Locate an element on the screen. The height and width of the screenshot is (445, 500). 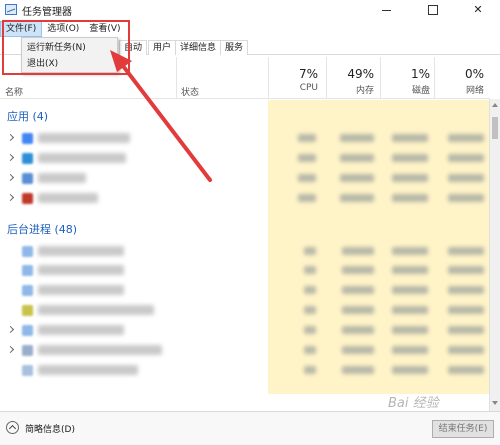
maximize-button is located at coordinates (433, 10).